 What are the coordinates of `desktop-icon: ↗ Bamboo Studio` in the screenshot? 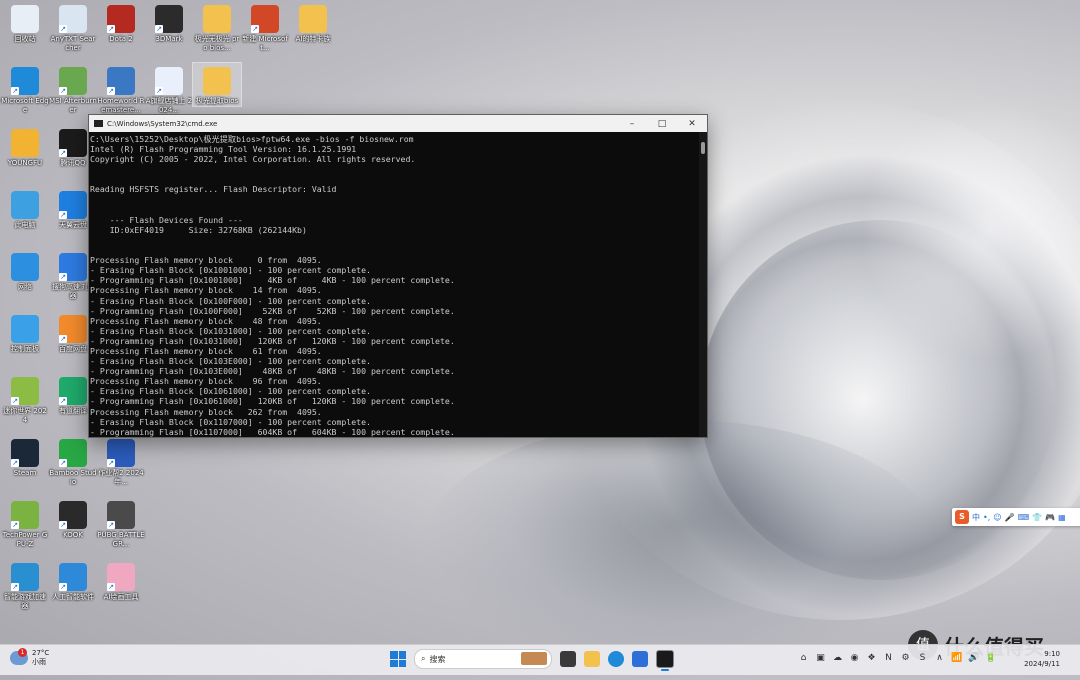 It's located at (73, 461).